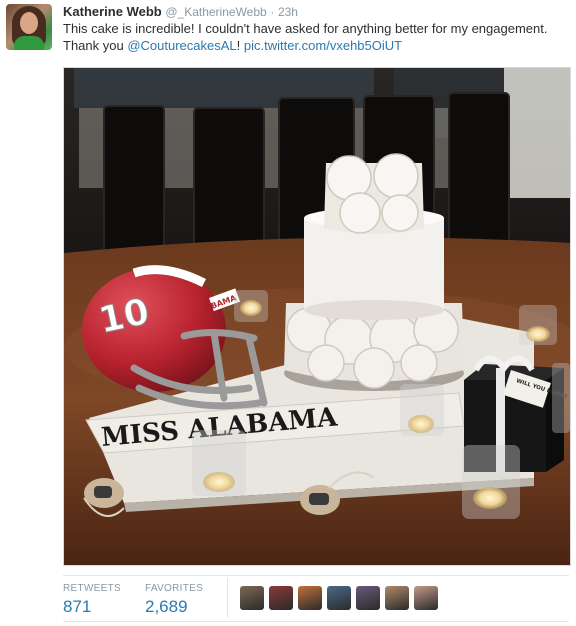 This screenshot has width=576, height=626. What do you see at coordinates (112, 11) in the screenshot?
I see `author-name: Katherine Webb` at bounding box center [112, 11].